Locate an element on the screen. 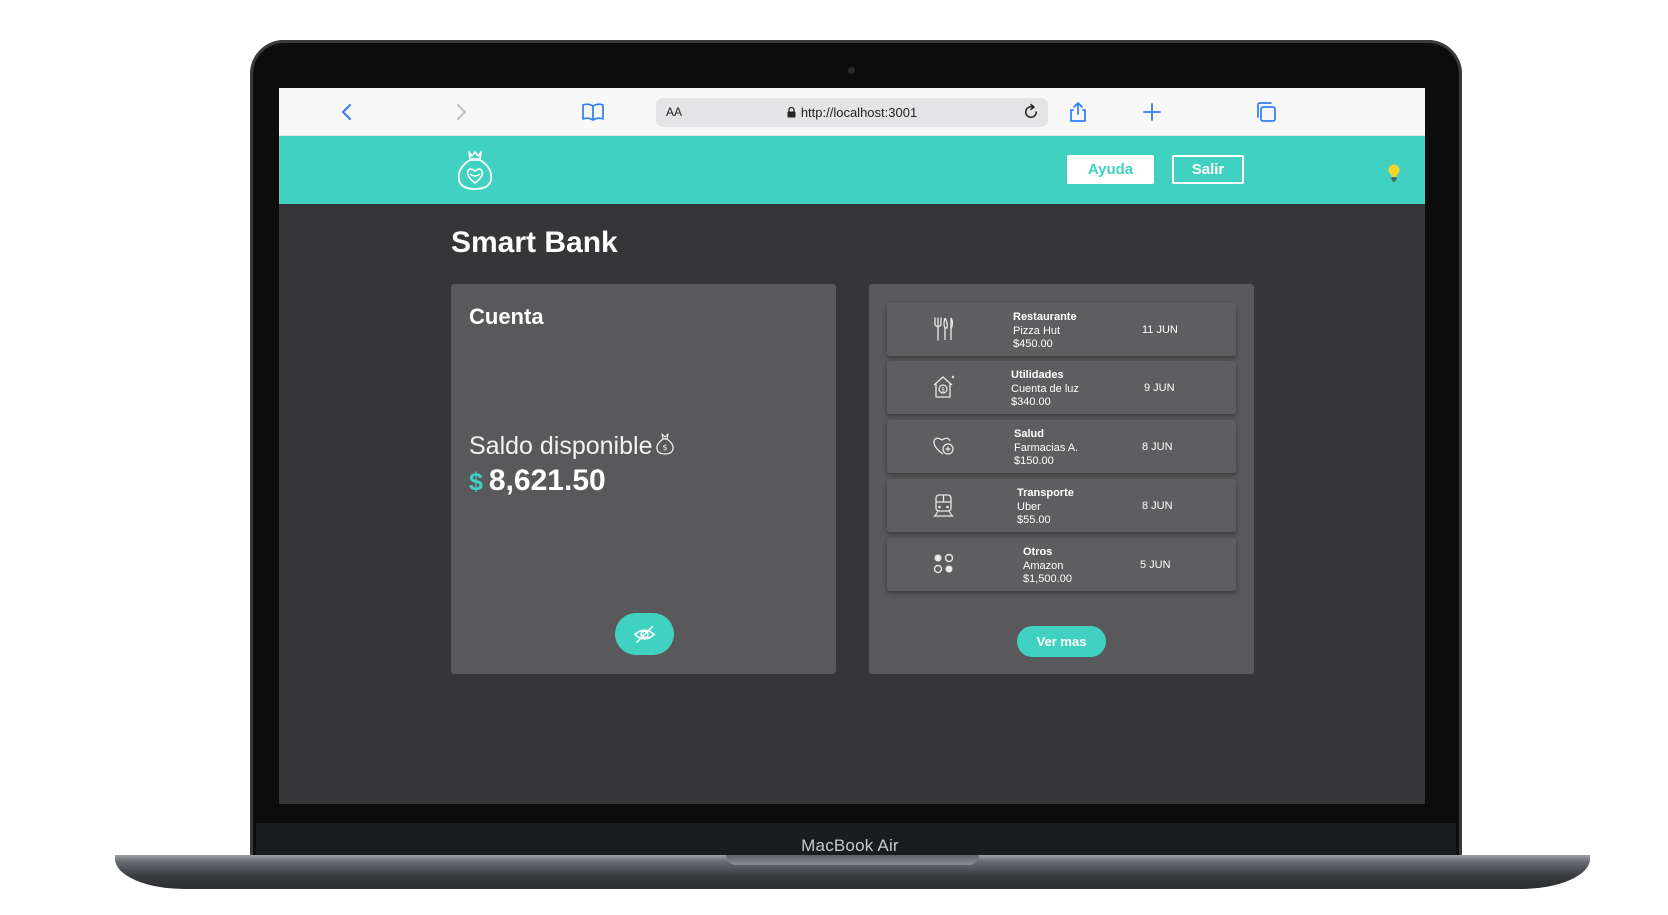 This screenshot has width=1668, height=915. tabs-overview-icon is located at coordinates (1266, 112).